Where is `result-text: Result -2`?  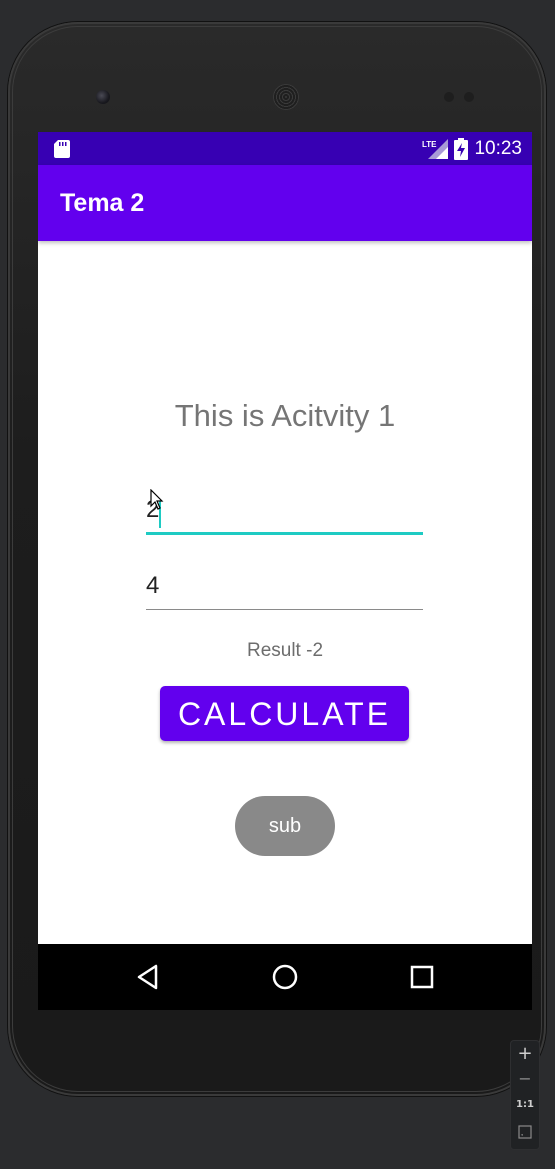
result-text: Result -2 is located at coordinates (285, 650).